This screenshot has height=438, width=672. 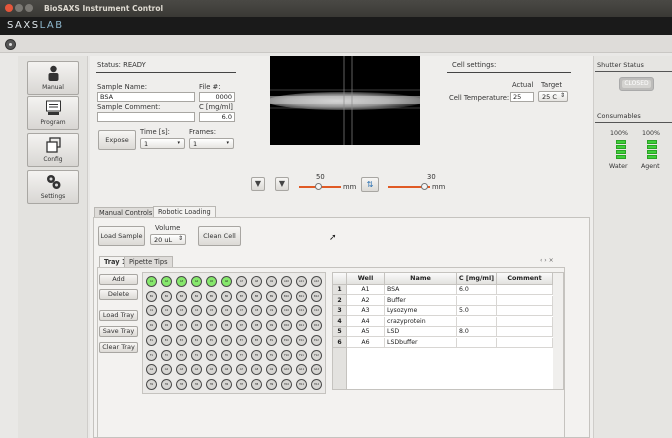 What do you see at coordinates (340, 300) in the screenshot?
I see `row-number: 2` at bounding box center [340, 300].